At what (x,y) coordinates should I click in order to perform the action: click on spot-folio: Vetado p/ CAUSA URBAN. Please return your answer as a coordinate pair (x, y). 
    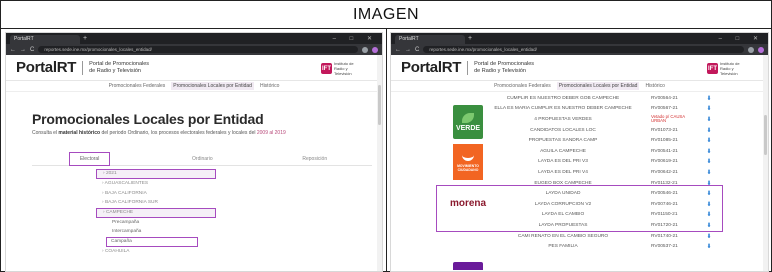
    Looking at the image, I should click on (668, 118).